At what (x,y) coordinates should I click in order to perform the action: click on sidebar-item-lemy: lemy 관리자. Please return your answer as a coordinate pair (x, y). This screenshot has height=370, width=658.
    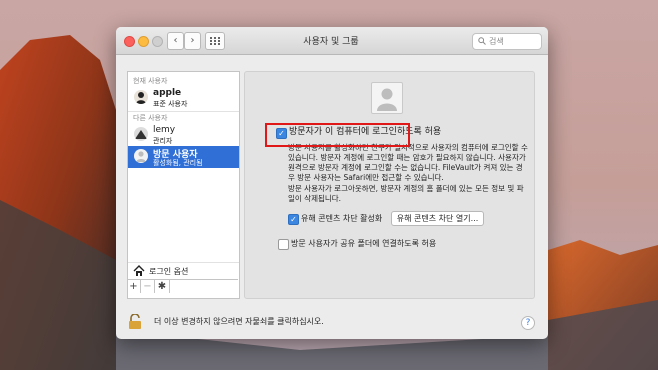
    Looking at the image, I should click on (183, 135).